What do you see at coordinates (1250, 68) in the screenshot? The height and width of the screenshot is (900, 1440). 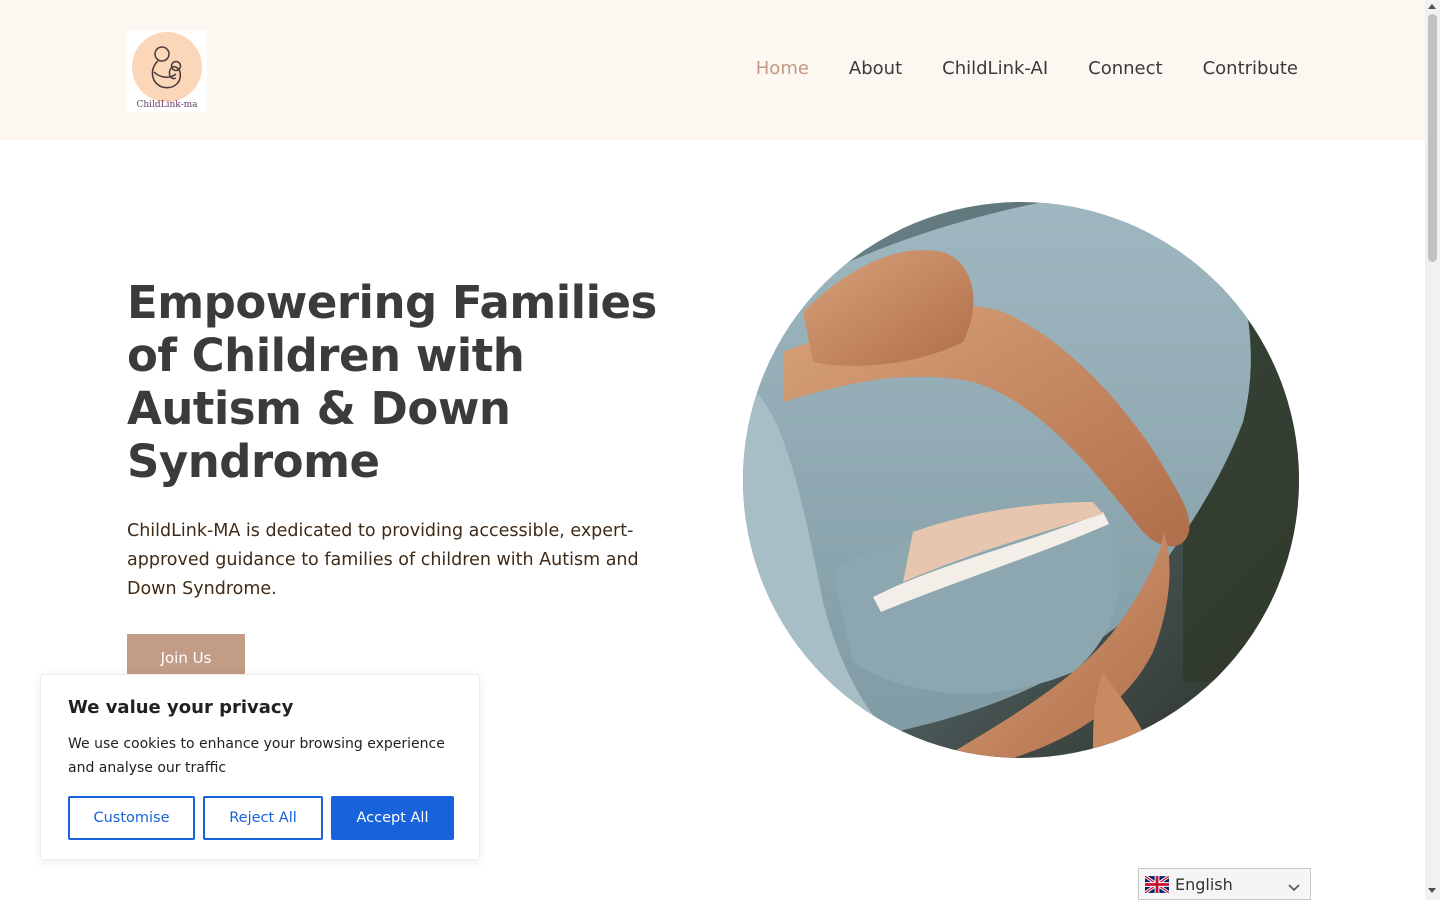 I see `nav-contribute: Contribute` at bounding box center [1250, 68].